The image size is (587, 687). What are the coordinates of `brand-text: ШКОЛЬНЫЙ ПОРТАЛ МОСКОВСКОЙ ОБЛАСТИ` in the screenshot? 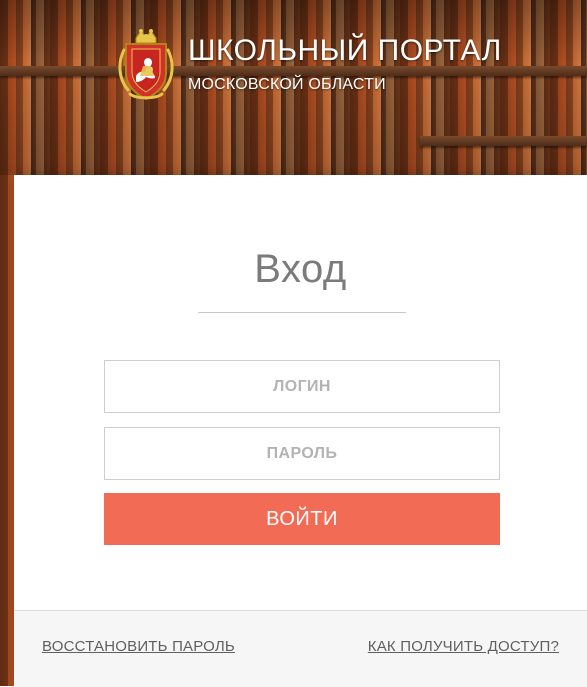 It's located at (345, 65).